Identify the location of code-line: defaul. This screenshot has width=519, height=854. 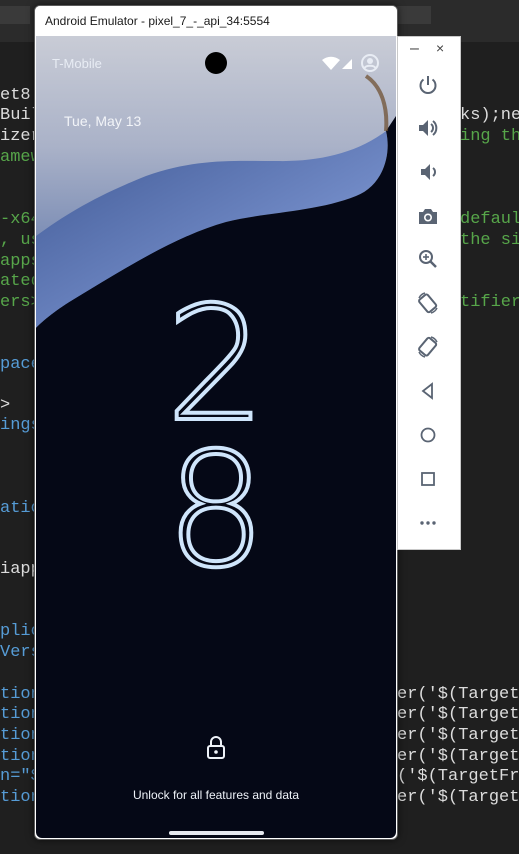
(489, 219).